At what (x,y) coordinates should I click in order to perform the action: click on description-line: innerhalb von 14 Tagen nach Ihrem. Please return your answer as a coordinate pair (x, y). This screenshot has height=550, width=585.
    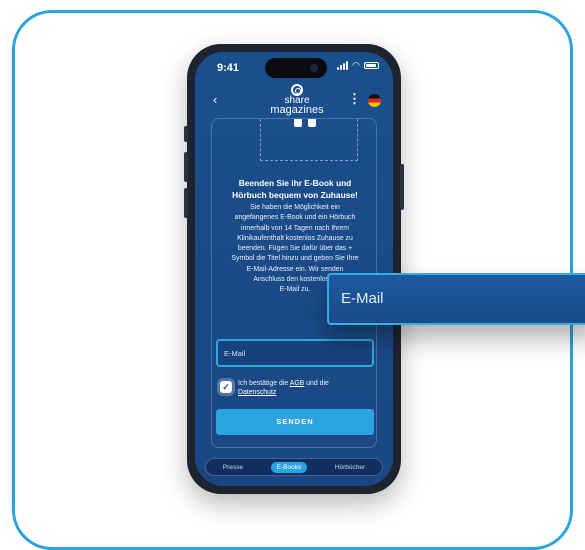
    Looking at the image, I should click on (295, 228).